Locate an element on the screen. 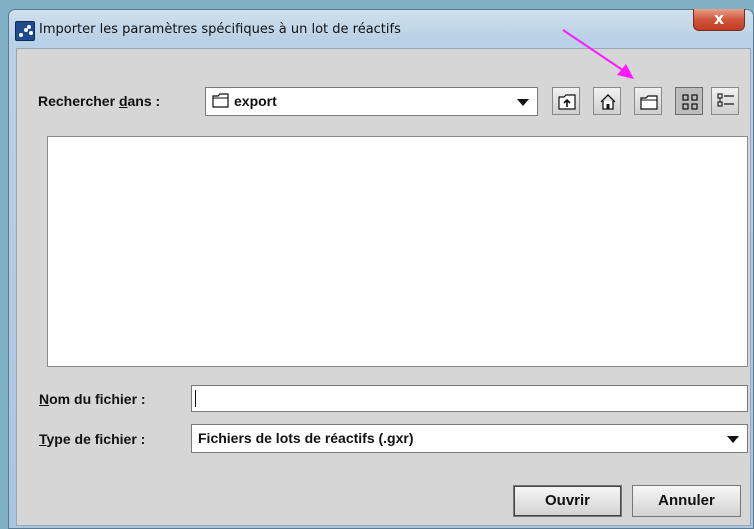 The image size is (754, 529). filetype-value: Fichiers de lots de réactifs (.gxr) is located at coordinates (306, 438).